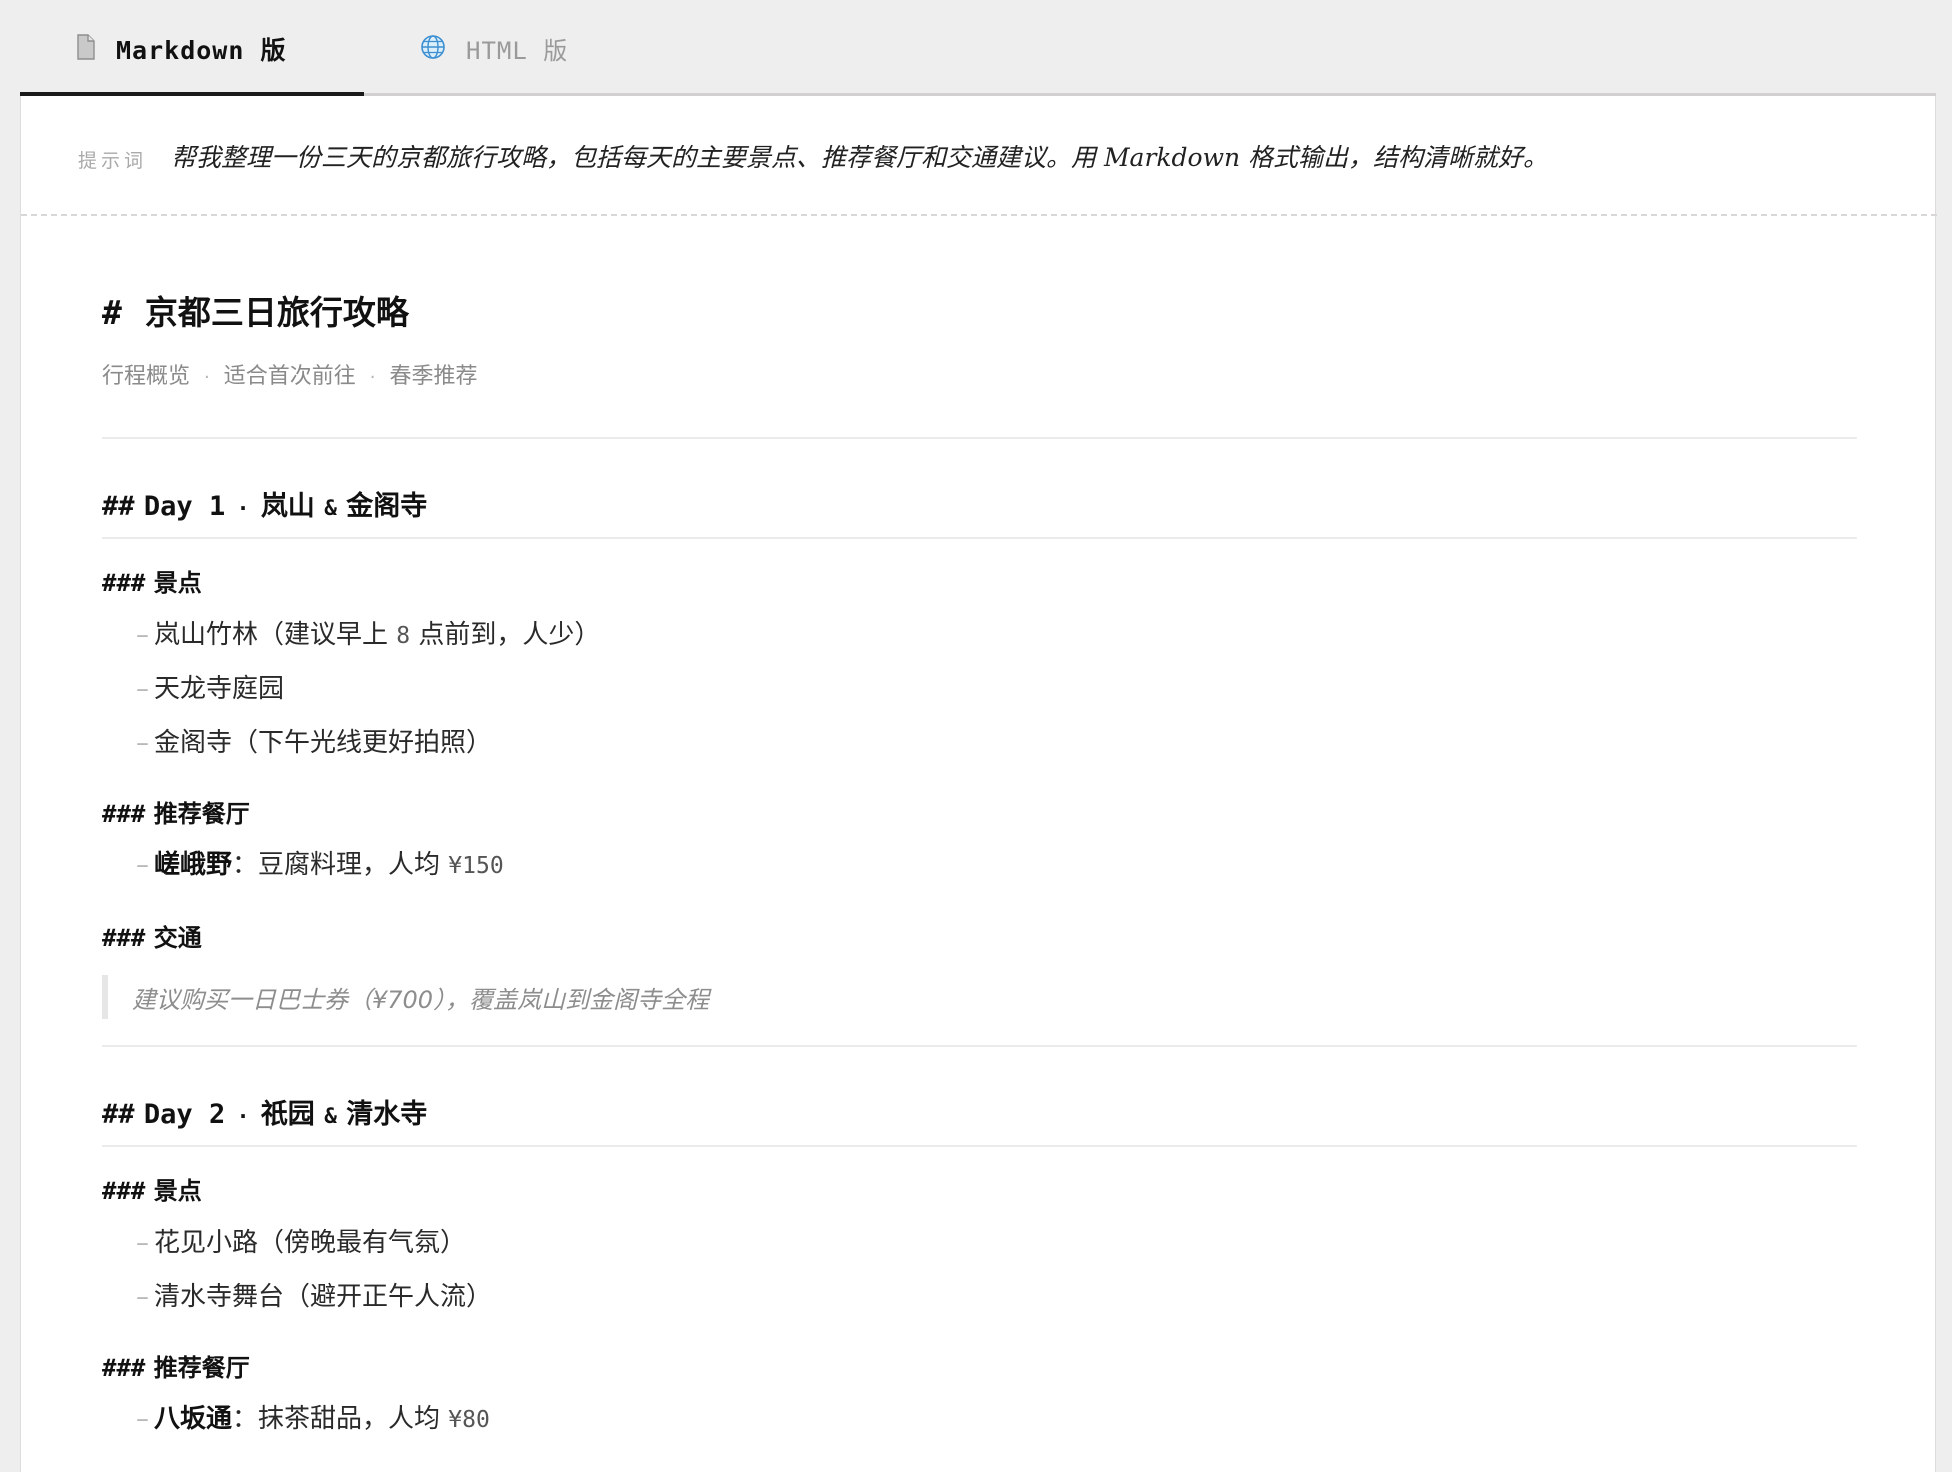 This screenshot has width=1952, height=1472. I want to click on list-item: – 花见小路（傍晚最有气氛）, so click(284, 1240).